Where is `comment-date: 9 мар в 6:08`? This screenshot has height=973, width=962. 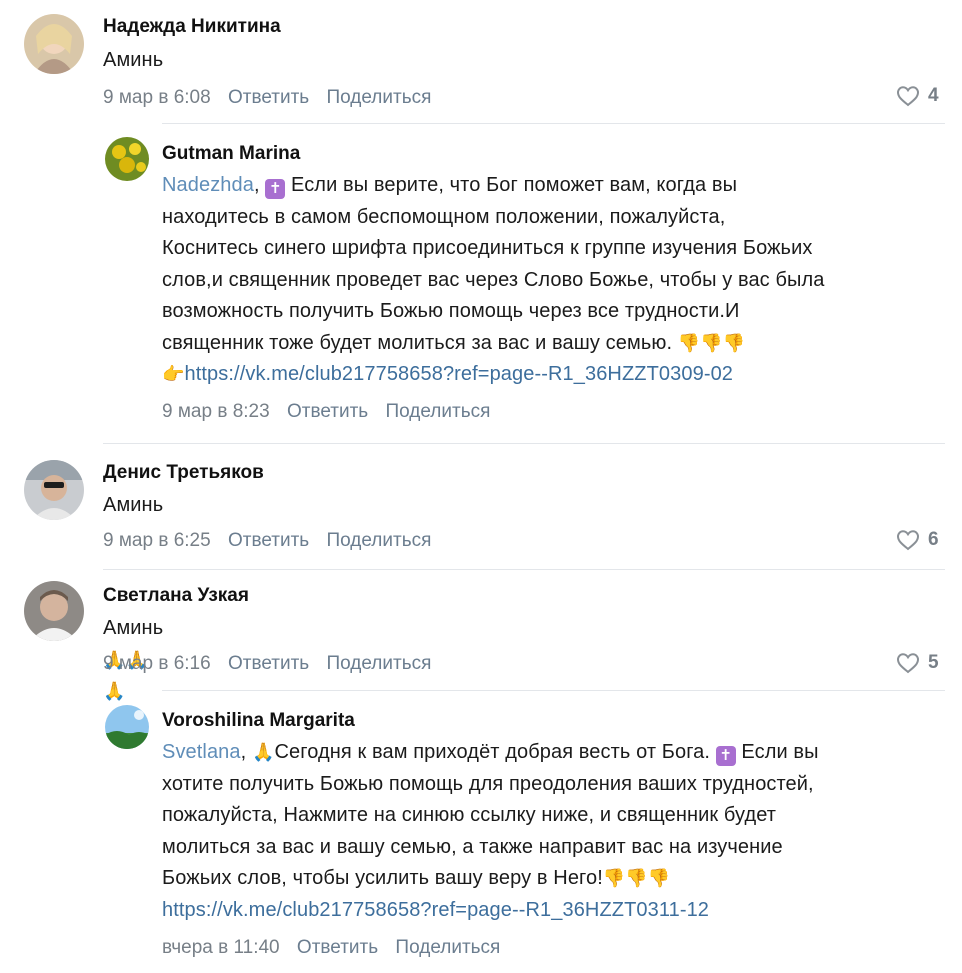
comment-date: 9 мар в 6:08 is located at coordinates (157, 97).